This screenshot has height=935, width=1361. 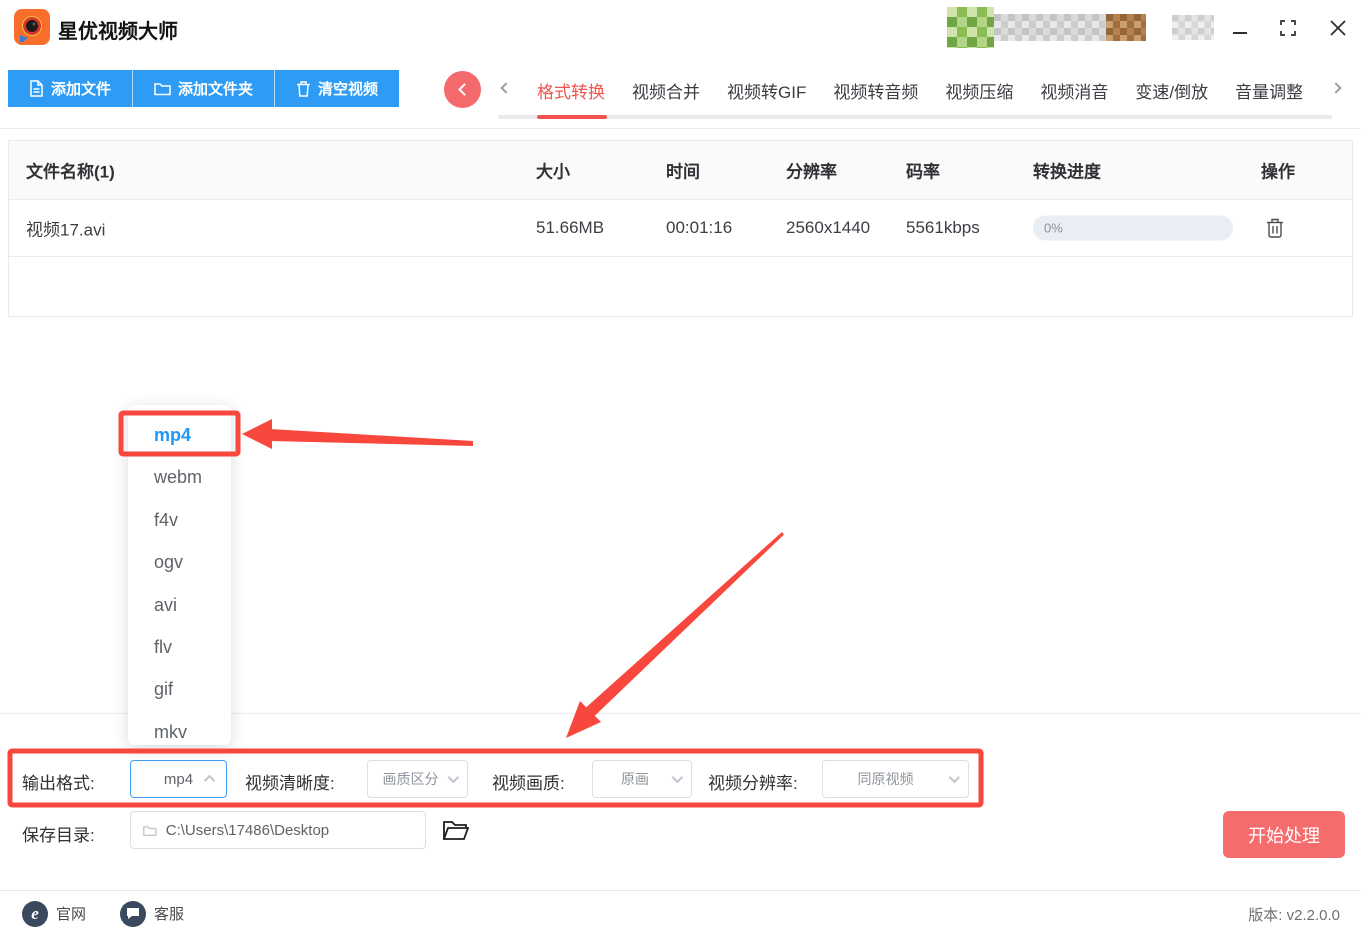 I want to click on output-format-label: 输出格式:, so click(x=58, y=783).